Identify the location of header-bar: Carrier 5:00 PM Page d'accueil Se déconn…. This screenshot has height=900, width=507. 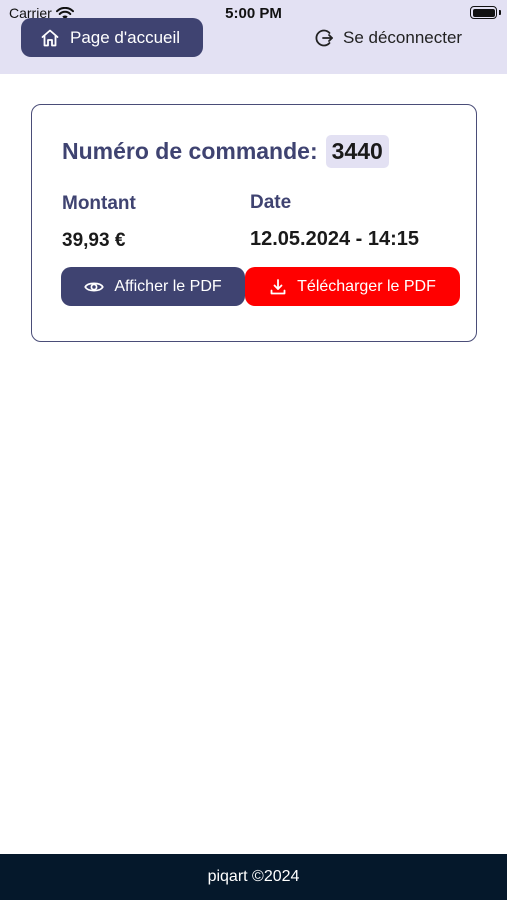
(253, 37).